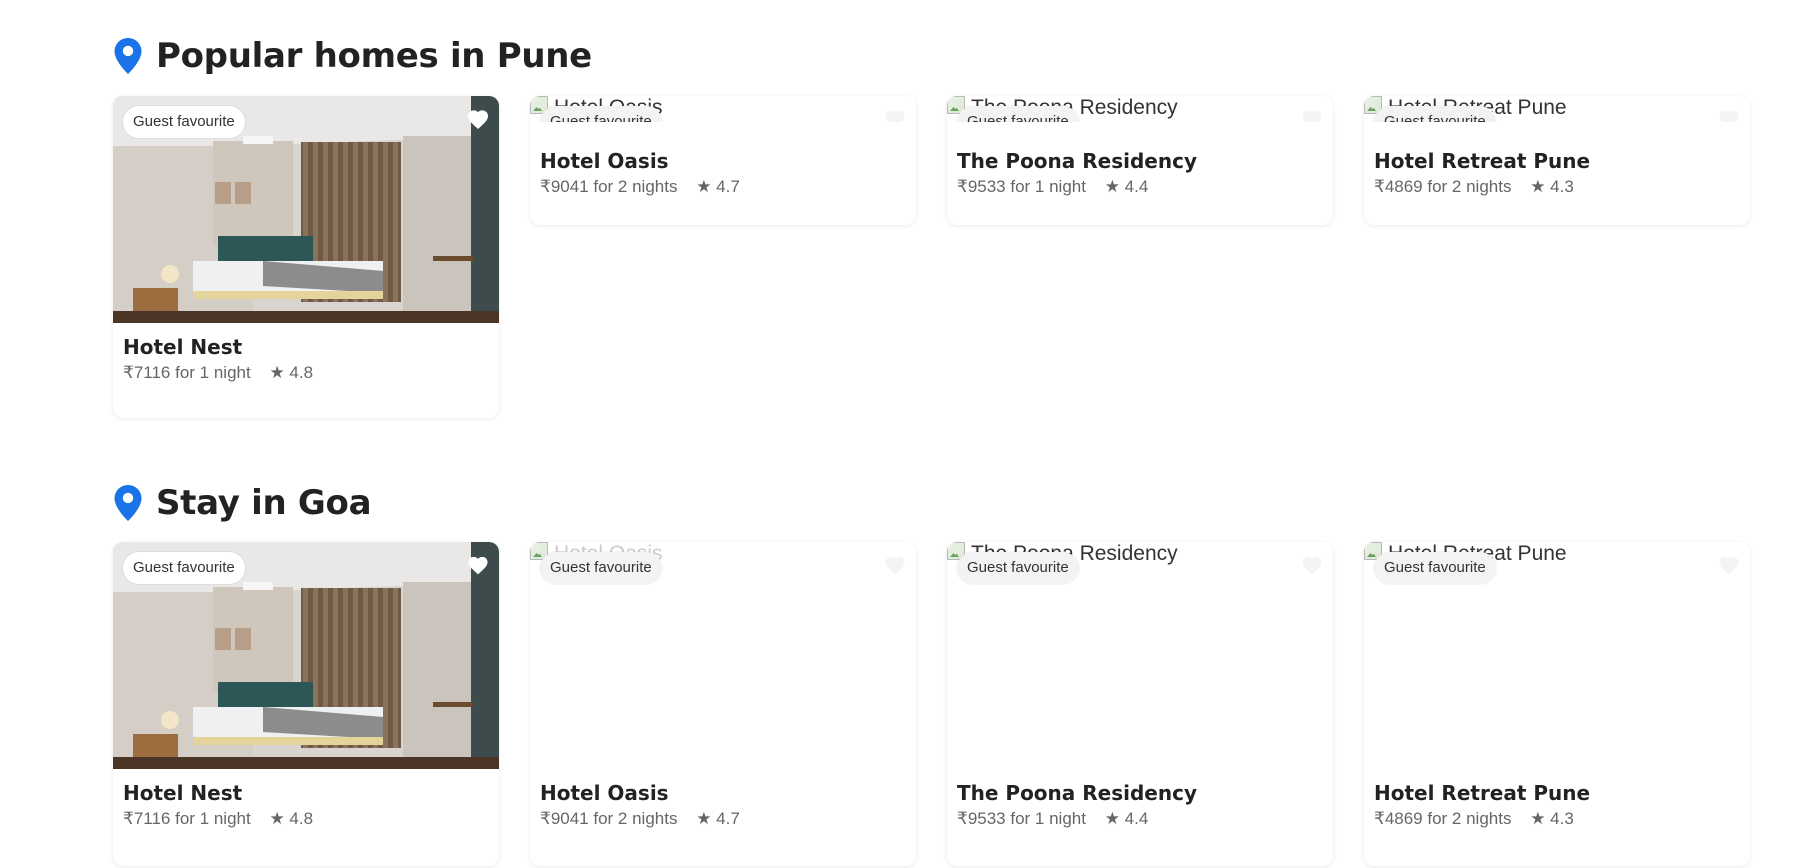  I want to click on section-heading: Popular homes in Pune, so click(353, 56).